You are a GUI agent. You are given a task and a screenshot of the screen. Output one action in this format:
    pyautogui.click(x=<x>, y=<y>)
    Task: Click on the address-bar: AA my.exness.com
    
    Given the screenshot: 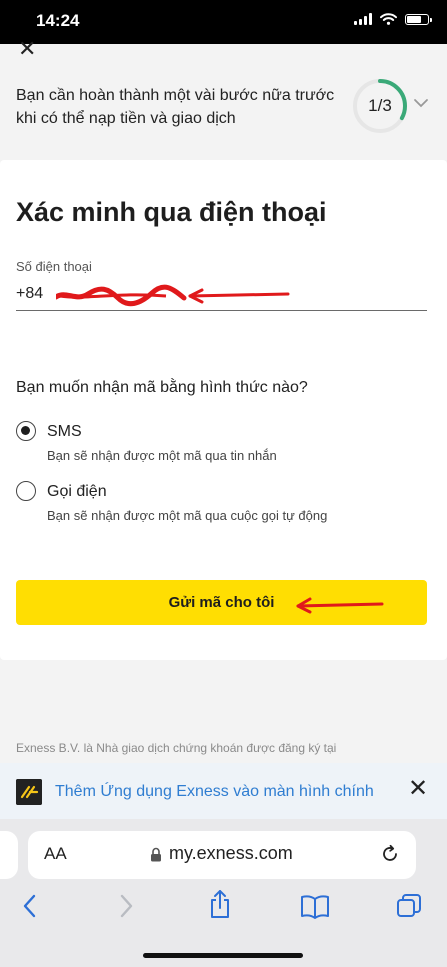 What is the action you would take?
    pyautogui.click(x=222, y=855)
    